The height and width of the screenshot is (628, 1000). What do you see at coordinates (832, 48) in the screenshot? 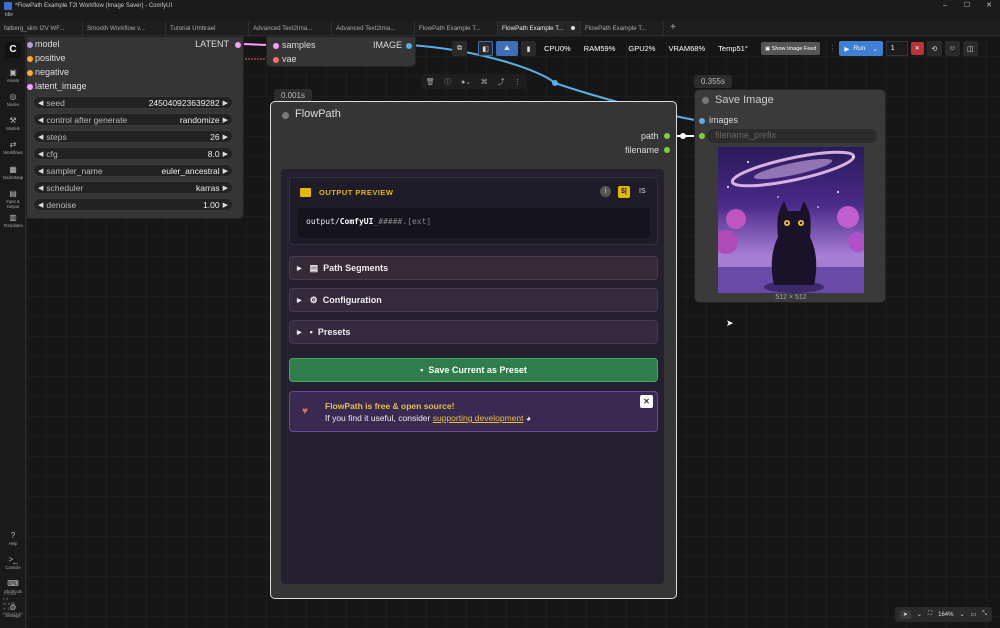
I see `drag-handle-icon: ⋮` at bounding box center [832, 48].